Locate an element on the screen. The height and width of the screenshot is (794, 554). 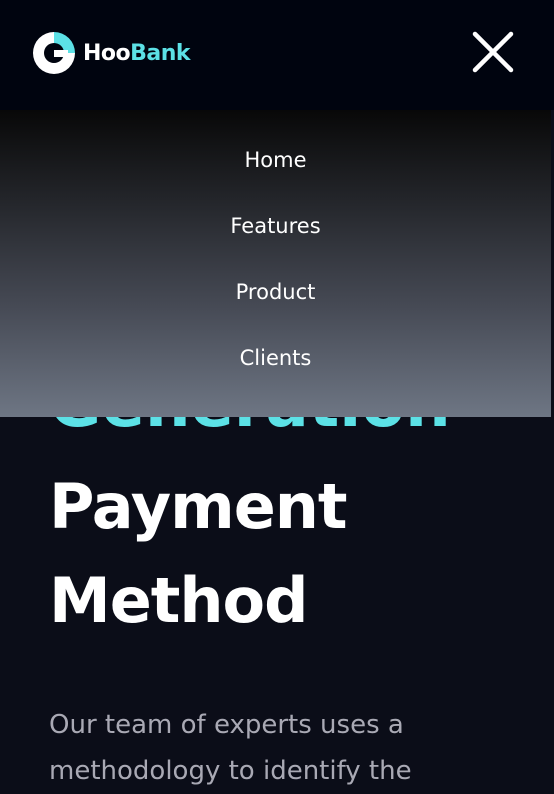
nav-item-product: Product is located at coordinates (275, 313).